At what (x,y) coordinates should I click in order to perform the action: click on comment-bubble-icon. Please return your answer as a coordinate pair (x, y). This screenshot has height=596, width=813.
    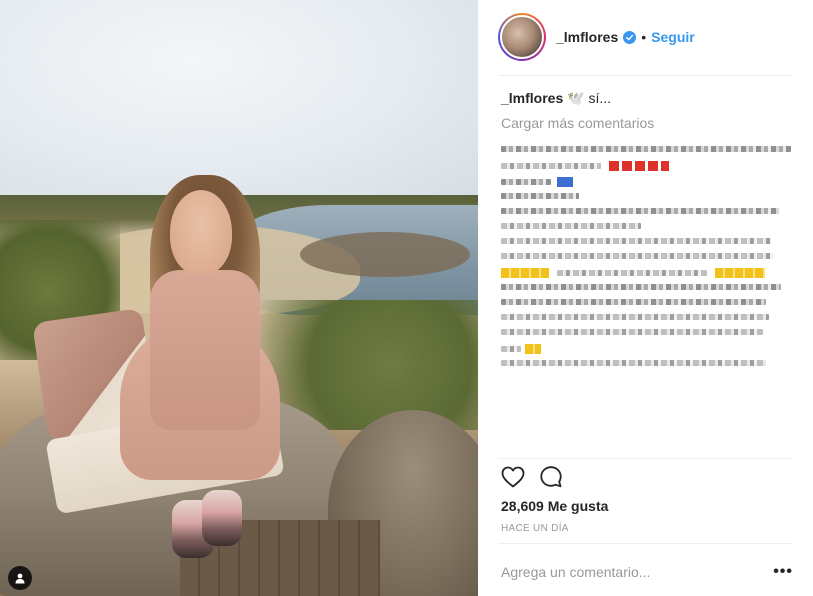
    Looking at the image, I should click on (551, 477).